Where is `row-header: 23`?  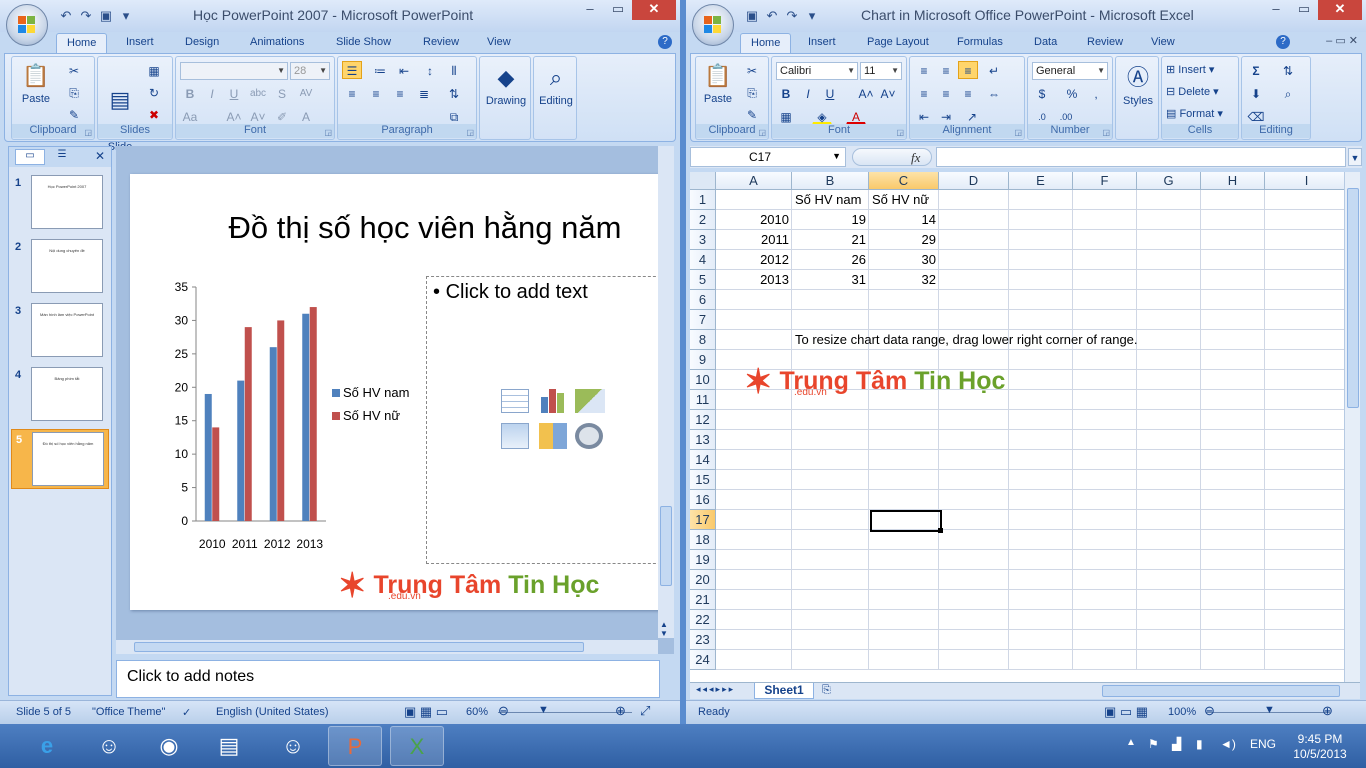
row-header: 23 is located at coordinates (703, 640).